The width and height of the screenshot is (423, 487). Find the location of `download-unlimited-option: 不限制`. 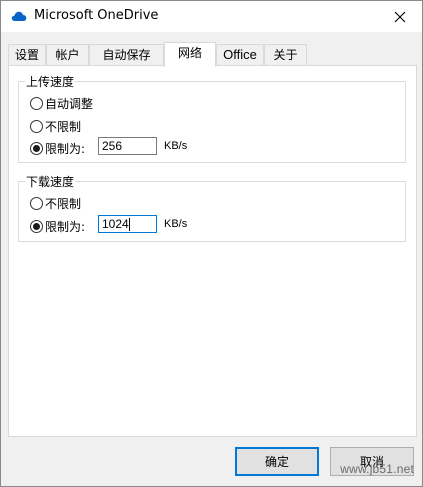

download-unlimited-option: 不限制 is located at coordinates (55, 203).